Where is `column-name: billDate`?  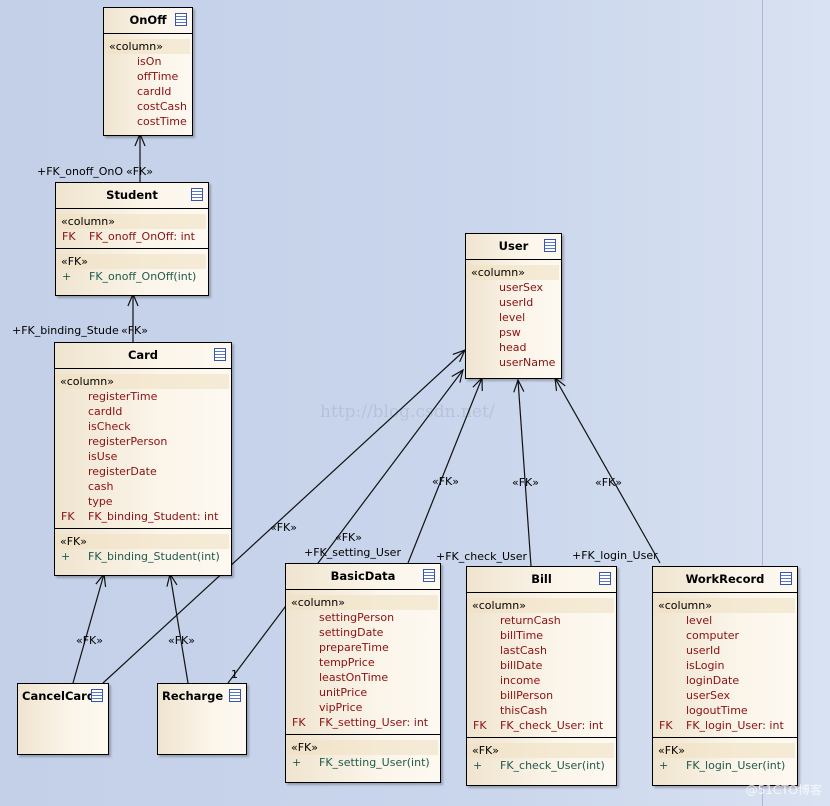 column-name: billDate is located at coordinates (521, 665).